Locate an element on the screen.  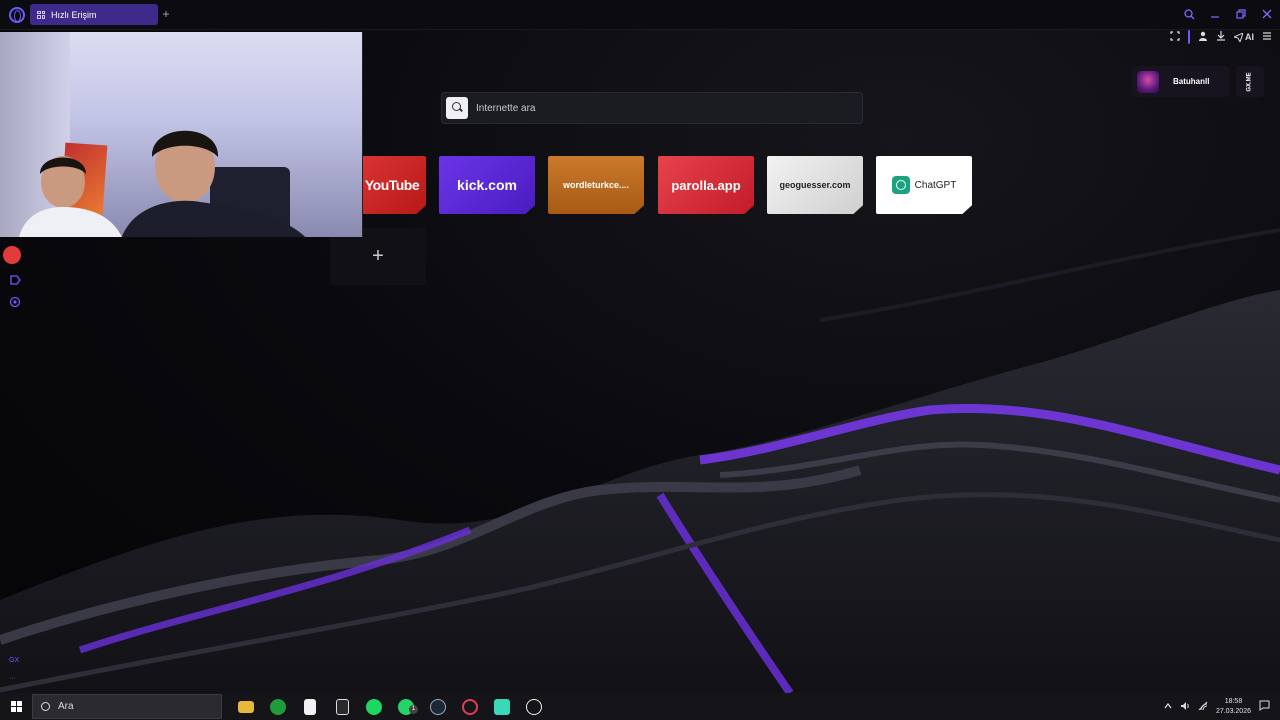
browser-titlebar: Hızlı Erişim + is located at coordinates (640, 15).